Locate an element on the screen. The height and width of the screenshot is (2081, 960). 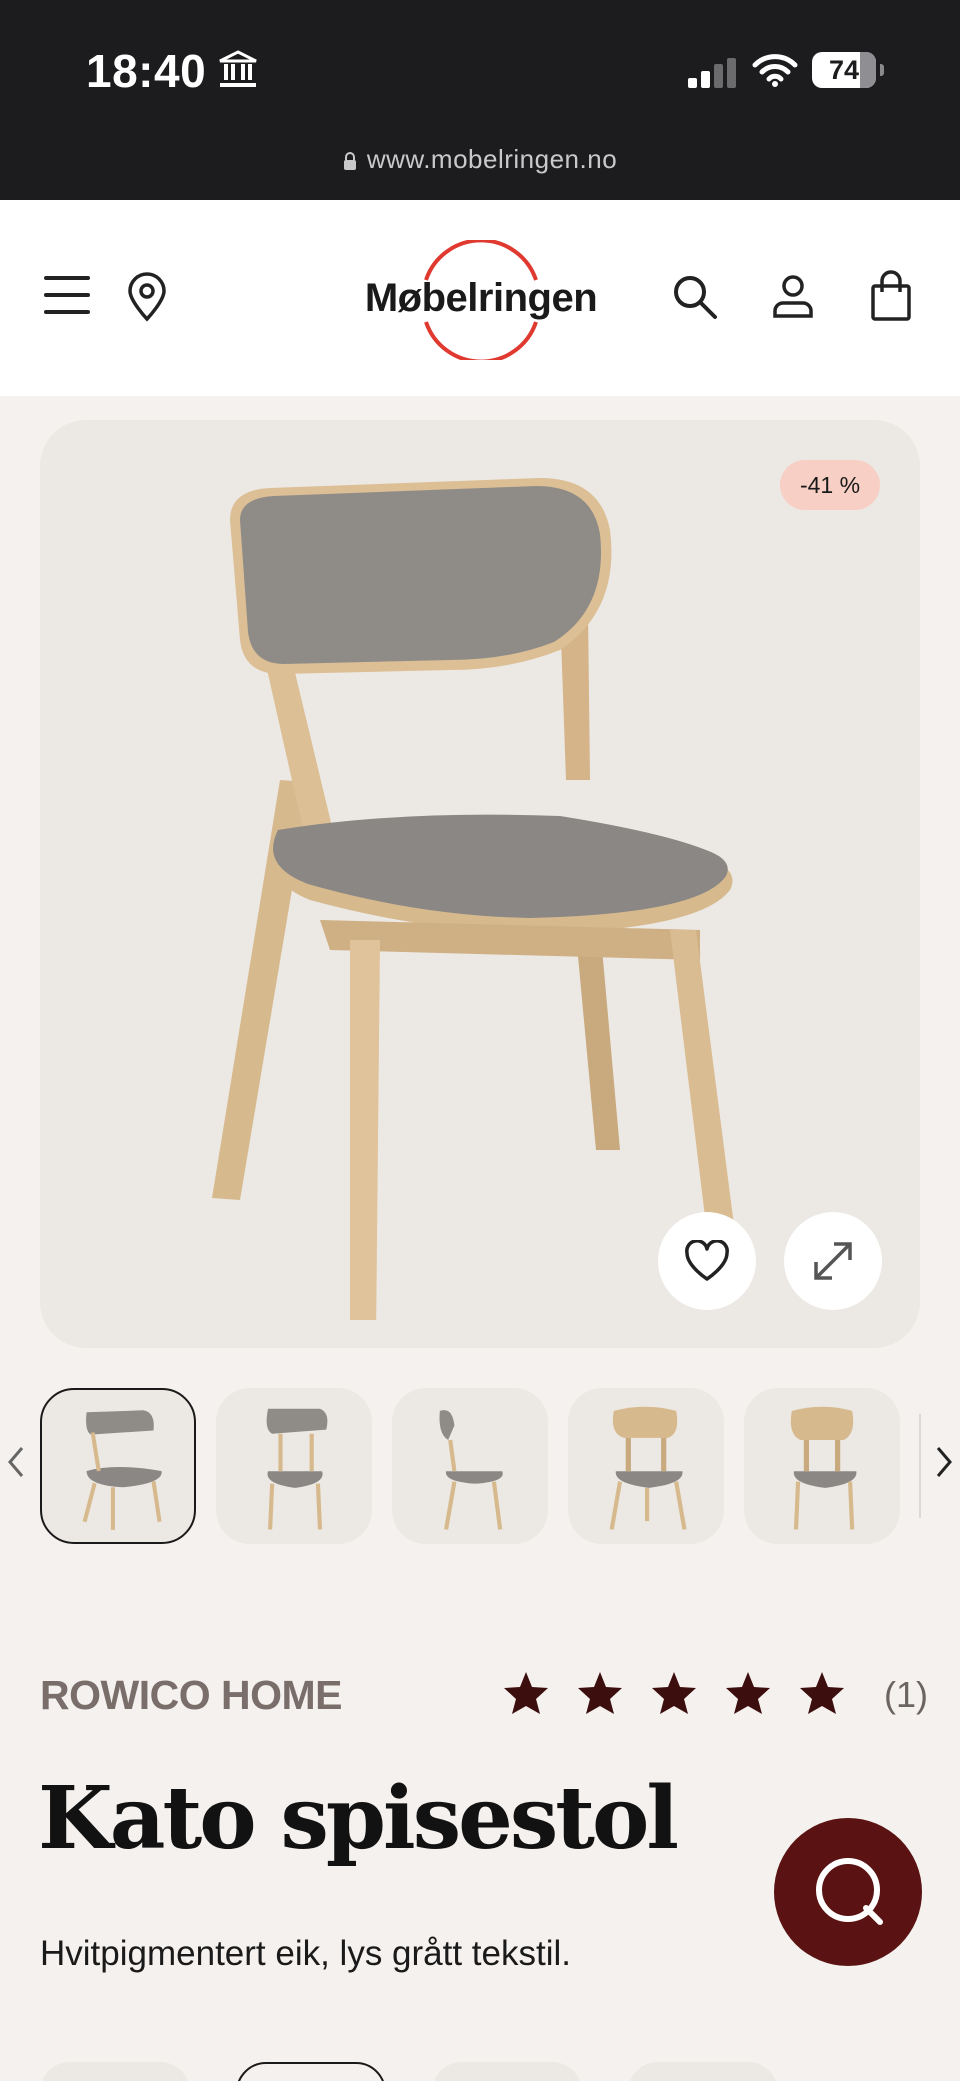
url-text: www.mobelringen.no is located at coordinates (492, 159).